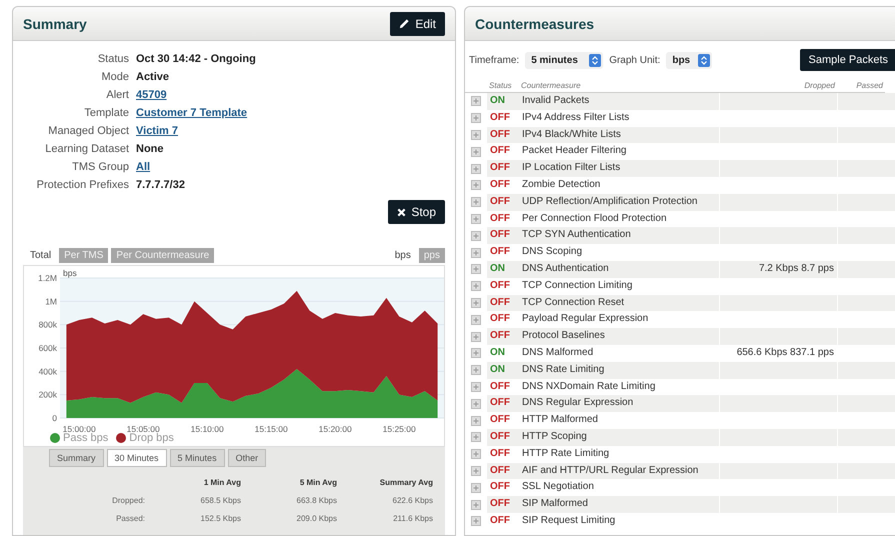  Describe the element at coordinates (847, 60) in the screenshot. I see `sample-packets-button: Sample Packets` at that location.